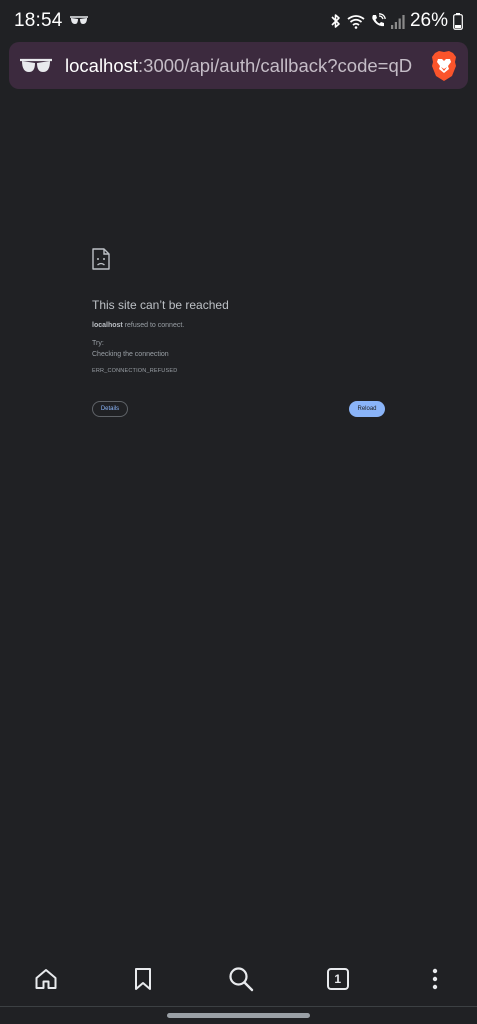  What do you see at coordinates (238, 1015) in the screenshot?
I see `gesture-home-indicator` at bounding box center [238, 1015].